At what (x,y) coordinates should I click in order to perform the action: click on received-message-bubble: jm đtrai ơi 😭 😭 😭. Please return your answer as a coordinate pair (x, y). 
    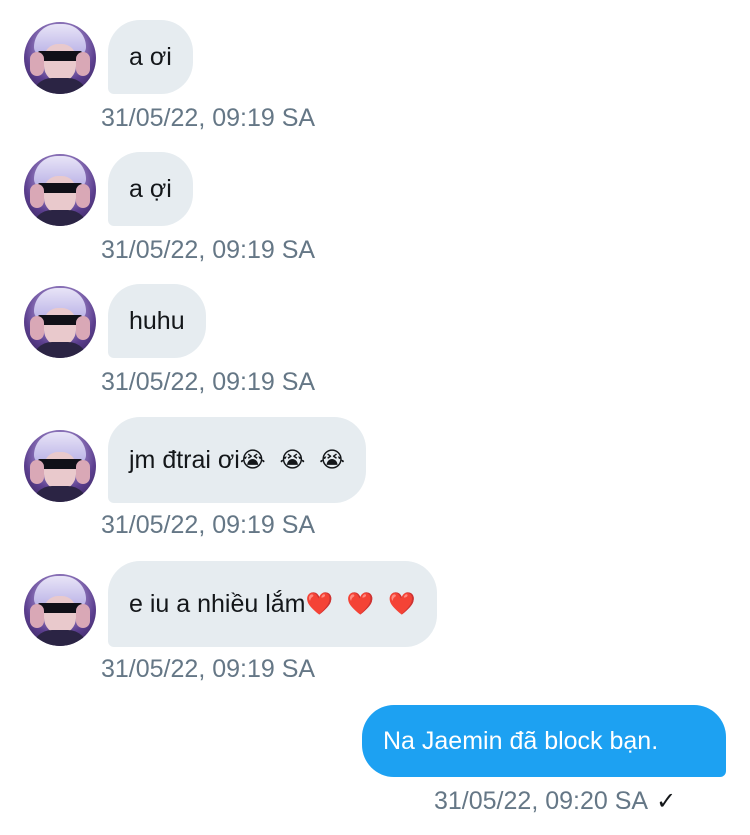
    Looking at the image, I should click on (237, 460).